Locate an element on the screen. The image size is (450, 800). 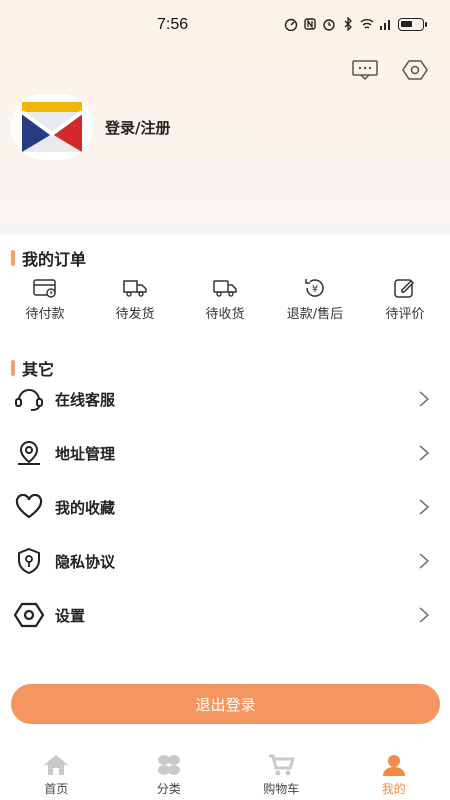
order-item-label: 待评价 is located at coordinates (405, 314).